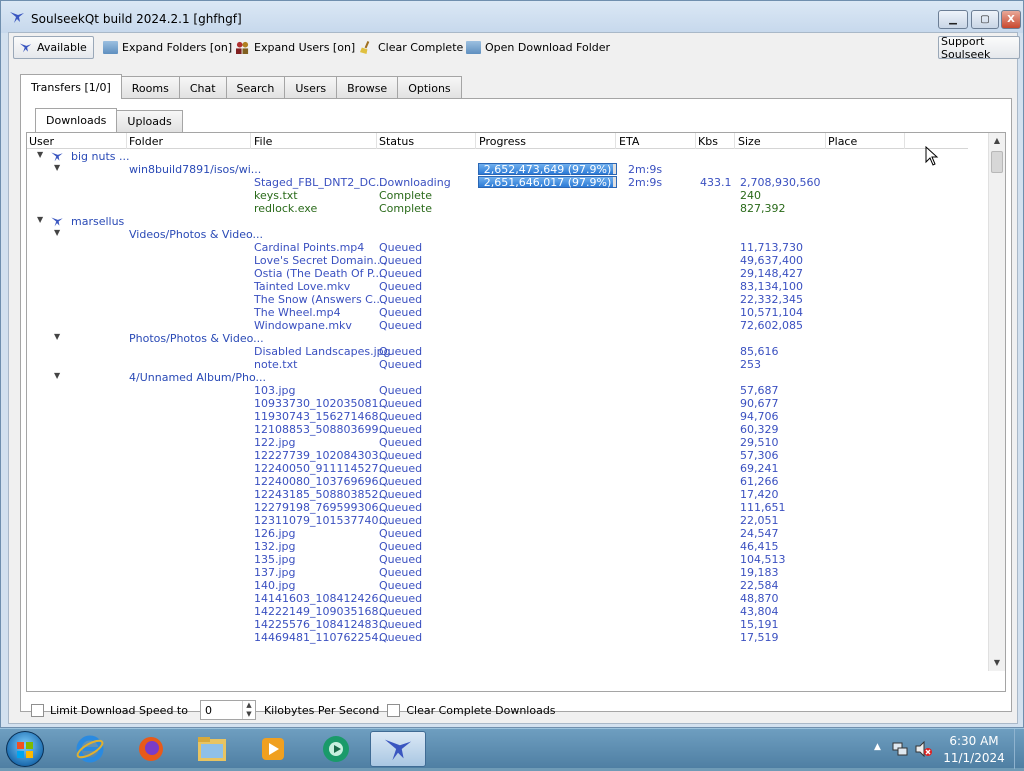 Image resolution: width=1024 pixels, height=771 pixels. Describe the element at coordinates (25, 749) in the screenshot. I see `start-button` at that location.